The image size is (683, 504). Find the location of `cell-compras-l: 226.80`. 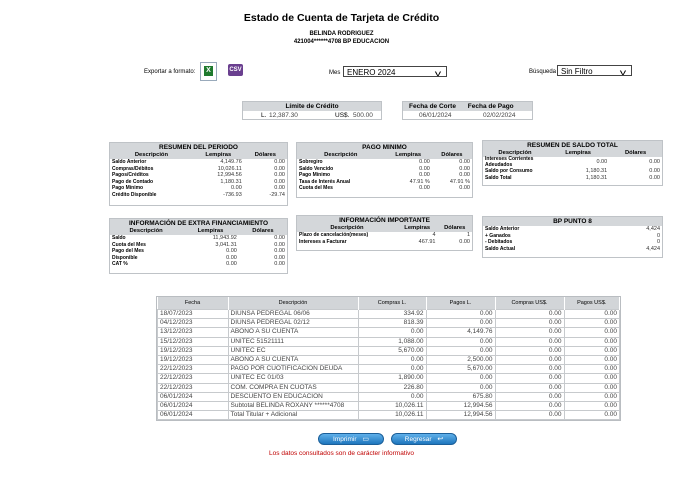

cell-compras-l: 226.80 is located at coordinates (392, 387).